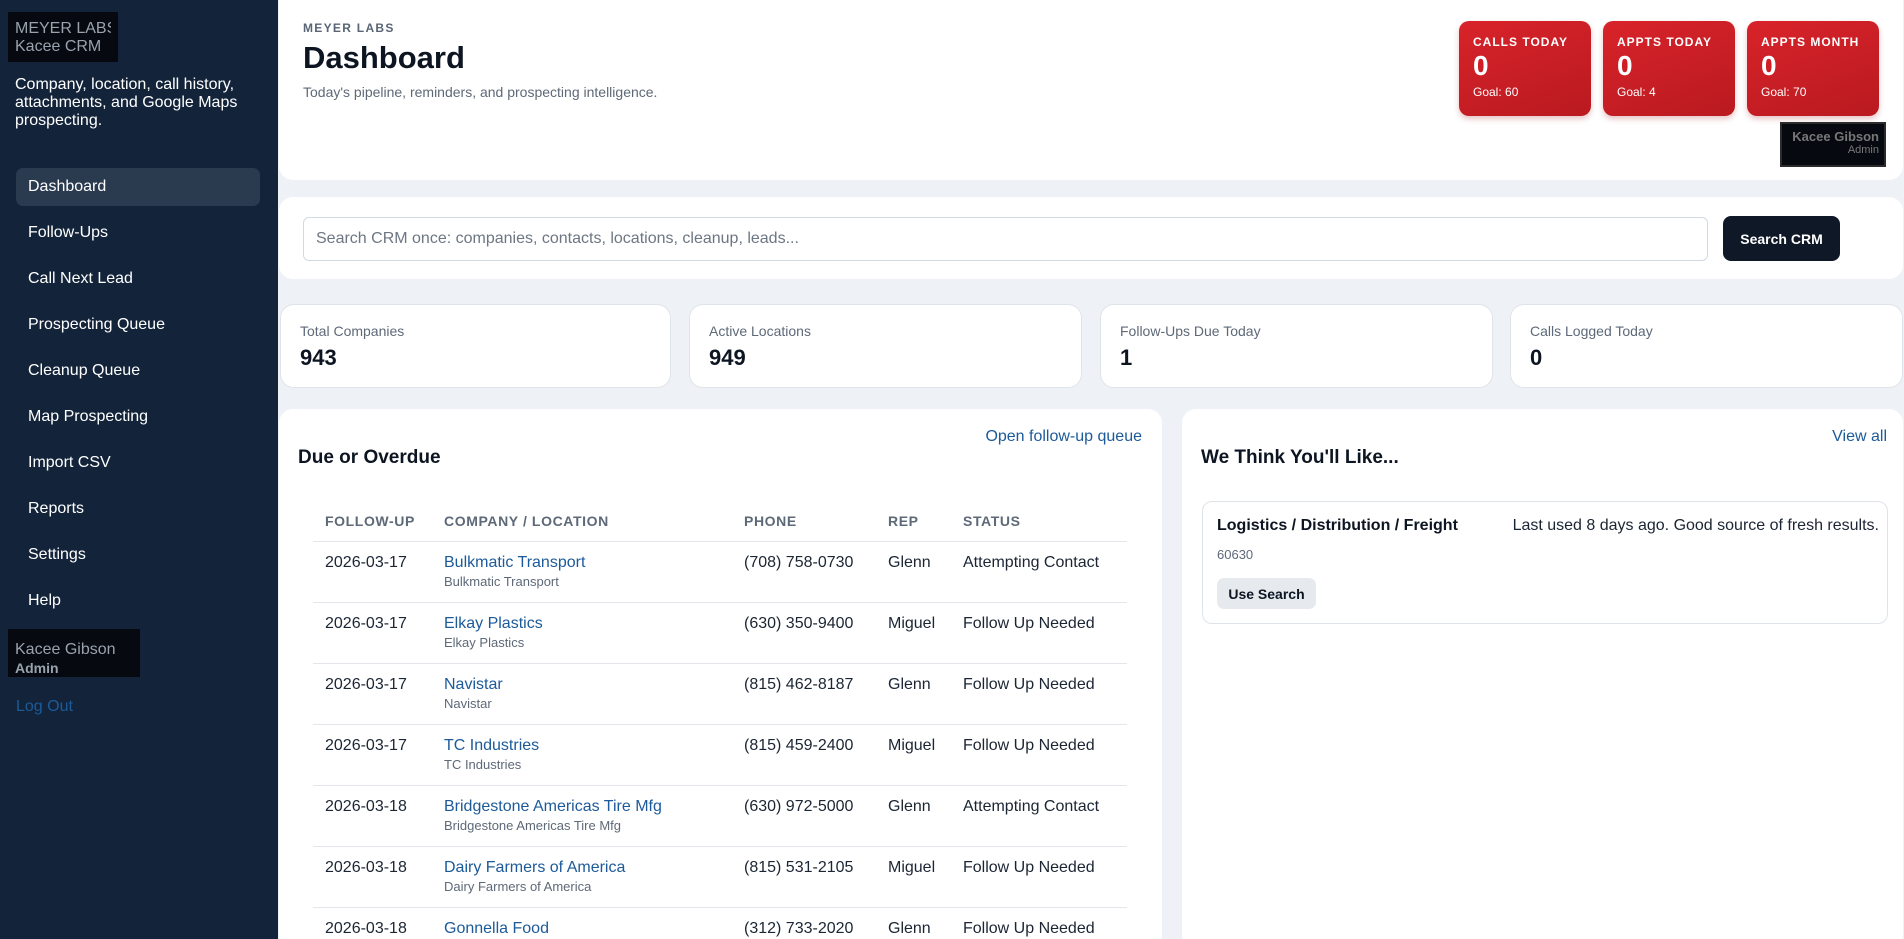  I want to click on location-name: TC Industries, so click(483, 764).